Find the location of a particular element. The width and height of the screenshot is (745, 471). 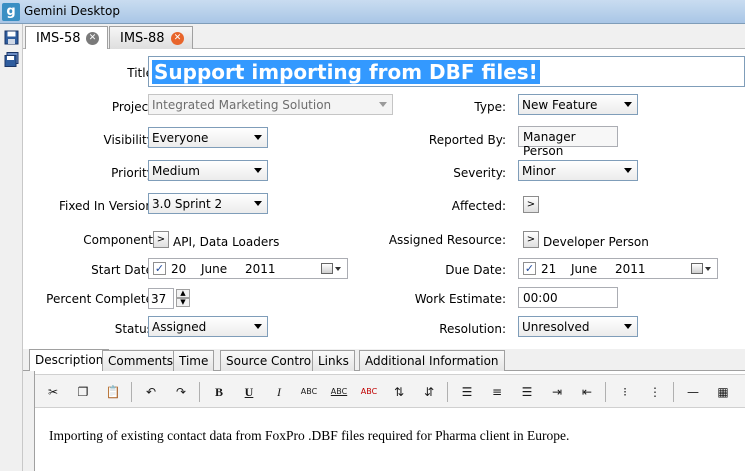

type-label: Type: is located at coordinates (490, 107).